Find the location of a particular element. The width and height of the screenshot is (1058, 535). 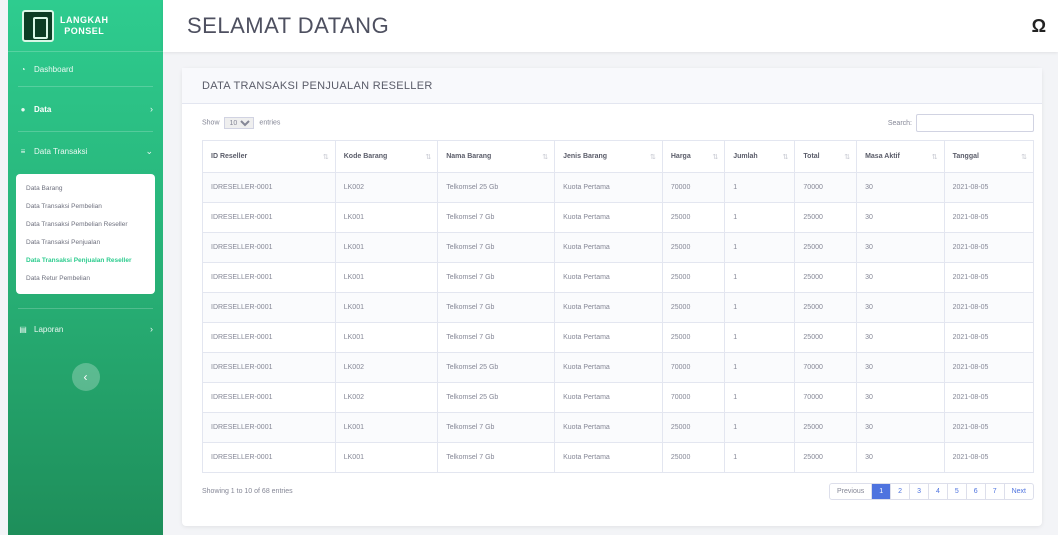

search-input is located at coordinates (975, 123).